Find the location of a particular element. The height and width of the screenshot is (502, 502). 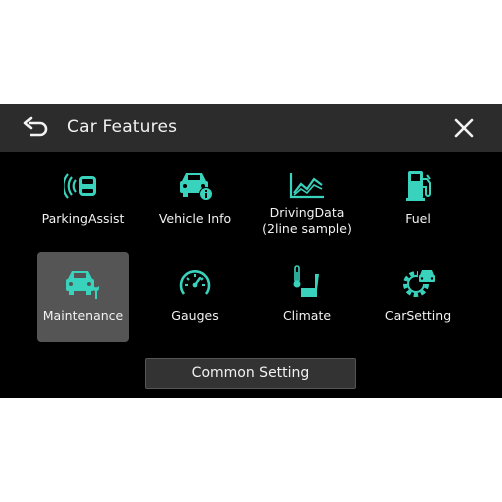

gauge-icon is located at coordinates (195, 282).